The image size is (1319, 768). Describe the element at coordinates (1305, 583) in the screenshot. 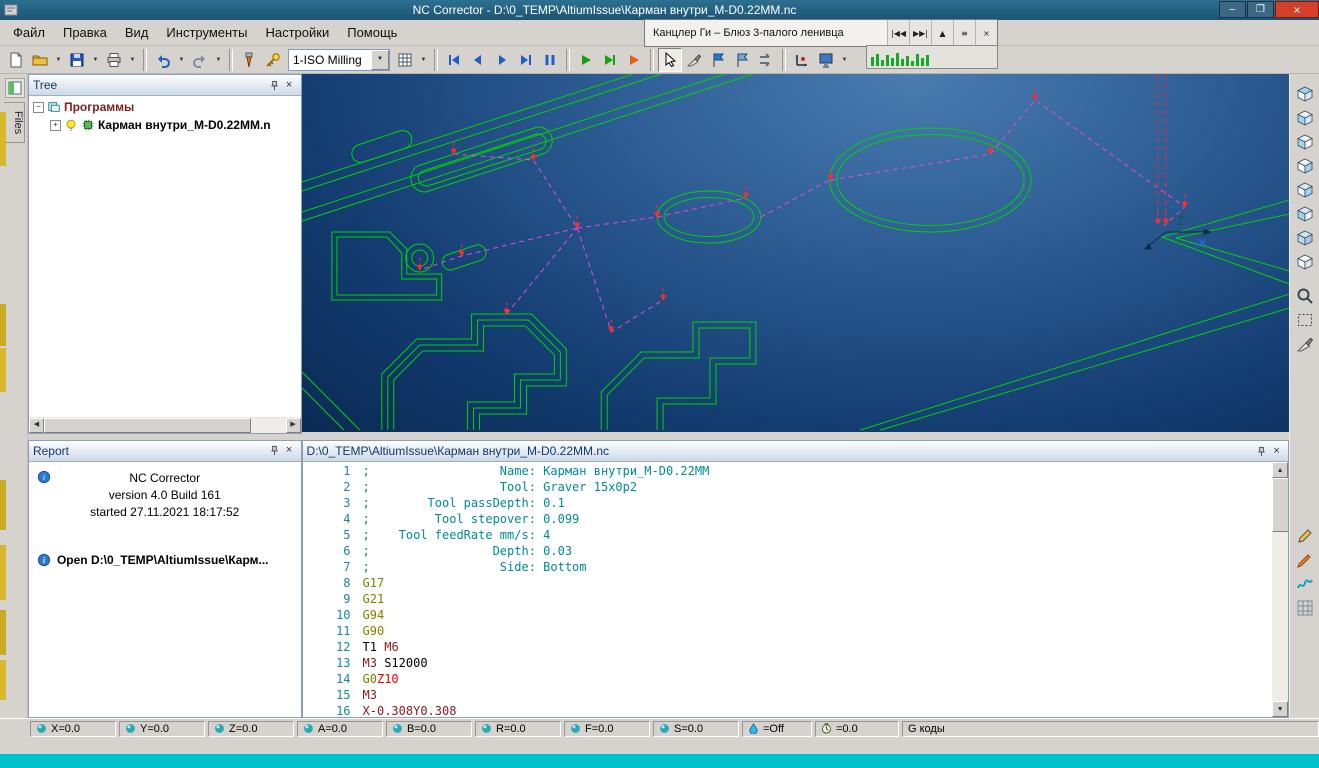

I see `show-surface-button` at that location.